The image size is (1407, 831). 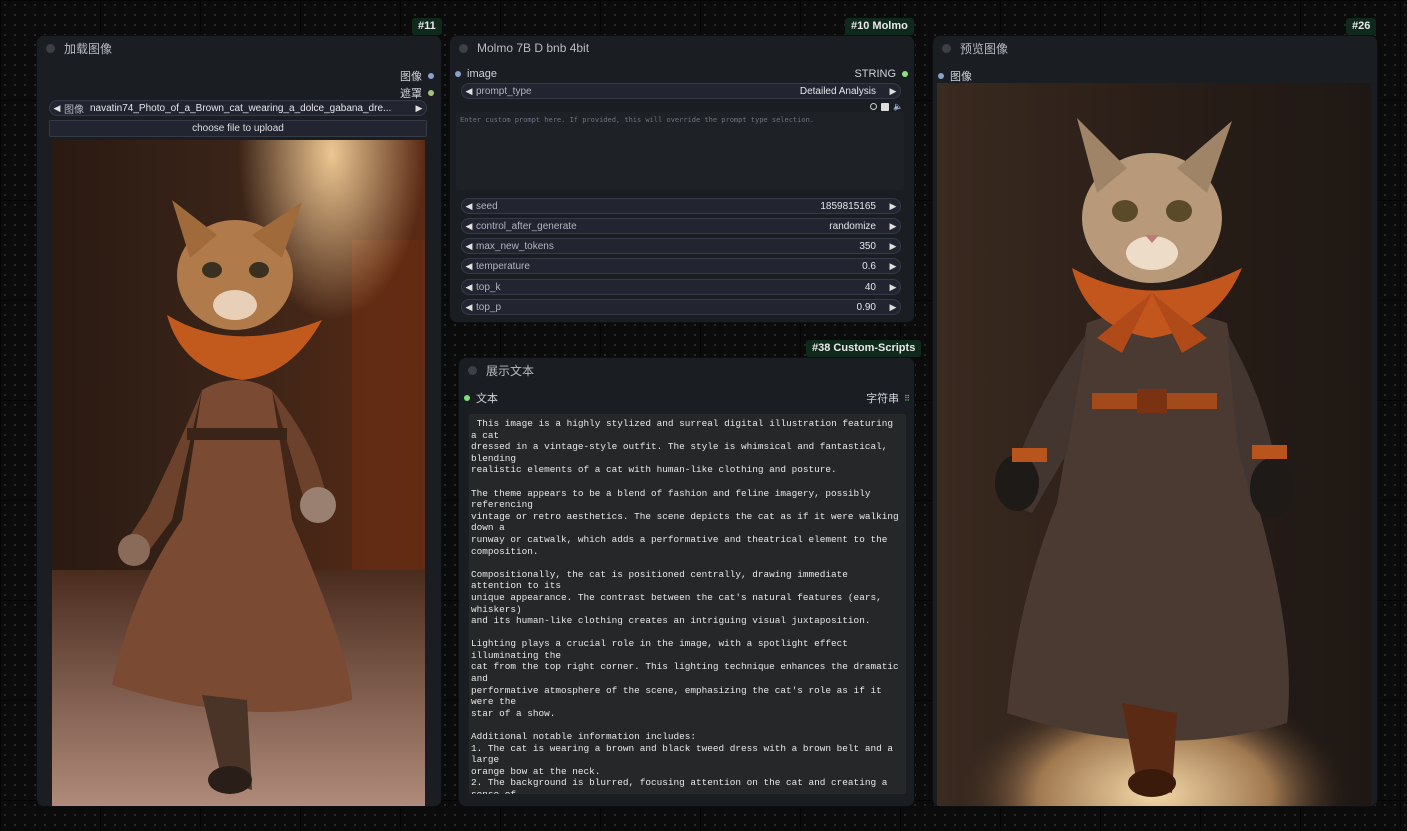 What do you see at coordinates (874, 106) in the screenshot?
I see `circle-option-icon` at bounding box center [874, 106].